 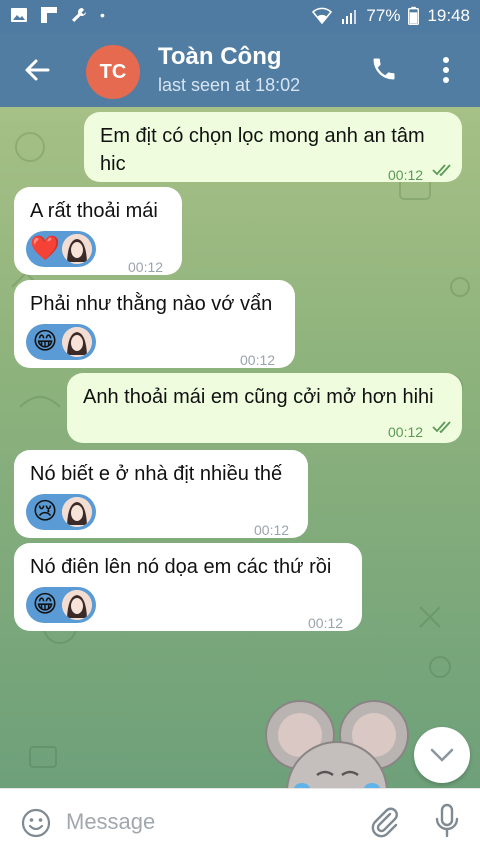 I want to click on message-text-line: hic, so click(x=113, y=164).